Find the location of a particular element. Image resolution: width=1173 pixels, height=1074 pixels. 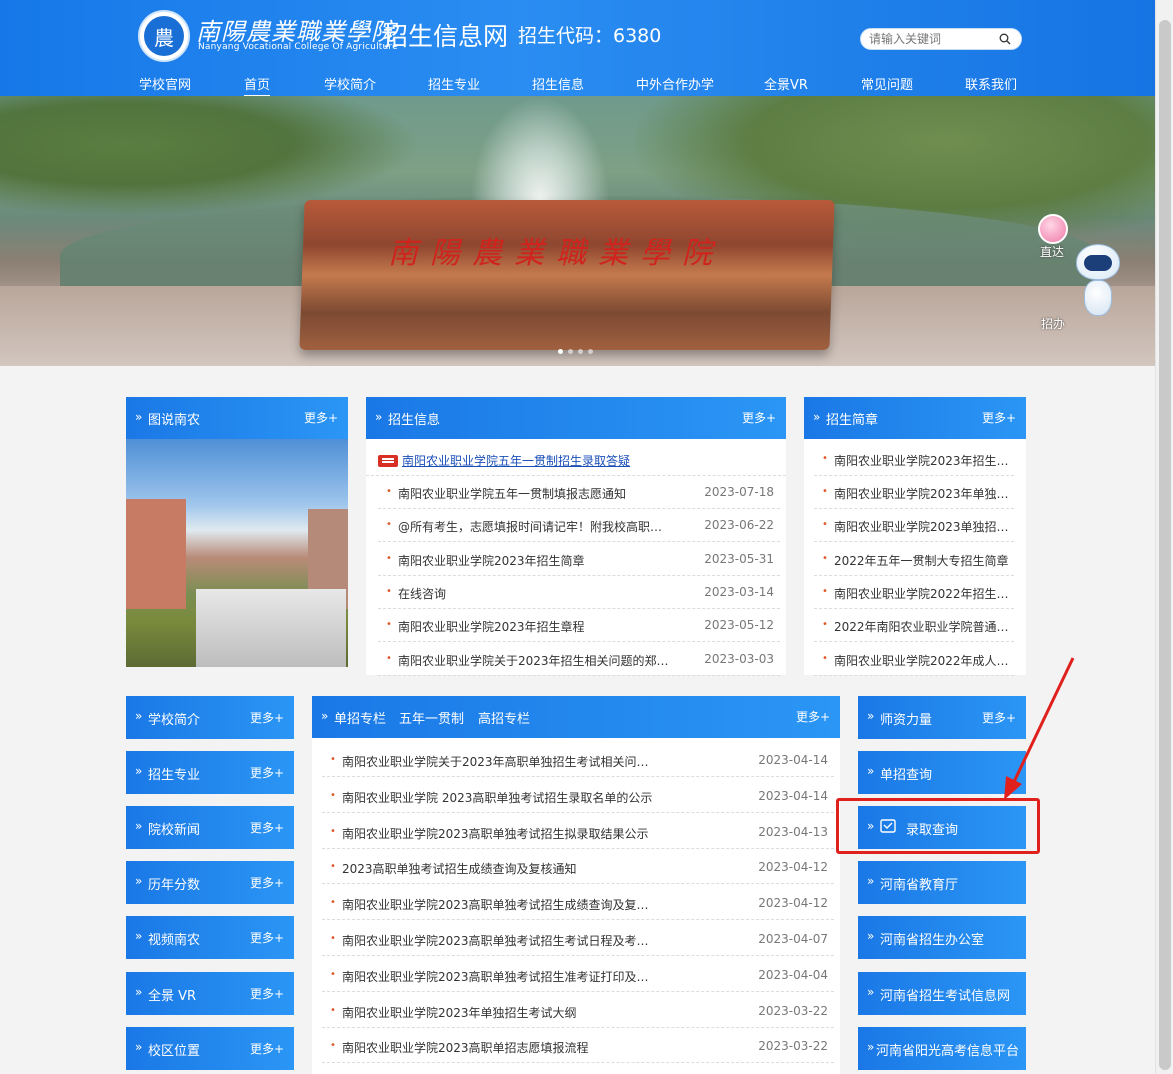

henan-education-dept-button: » 河南省教育厅 is located at coordinates (942, 882).